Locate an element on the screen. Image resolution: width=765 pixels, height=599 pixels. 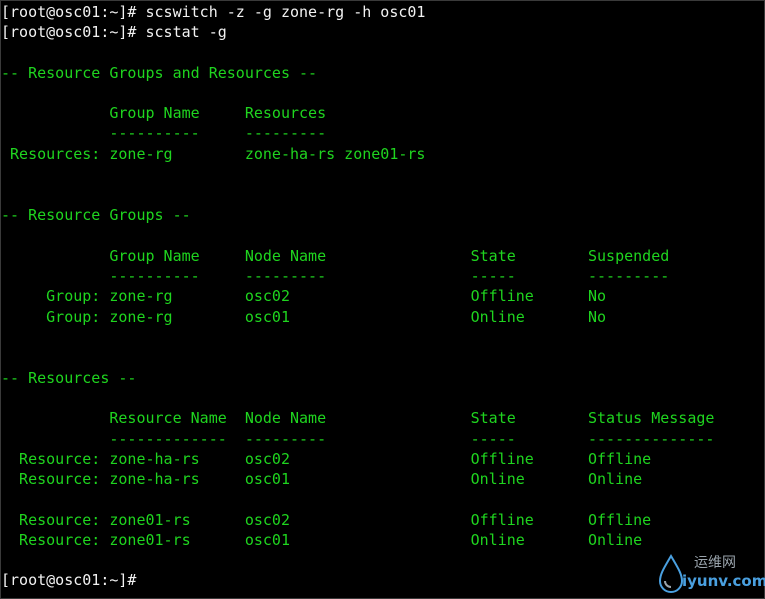
column-headers-resource-groups: Group Name Node Name State Suspended is located at coordinates (335, 256).